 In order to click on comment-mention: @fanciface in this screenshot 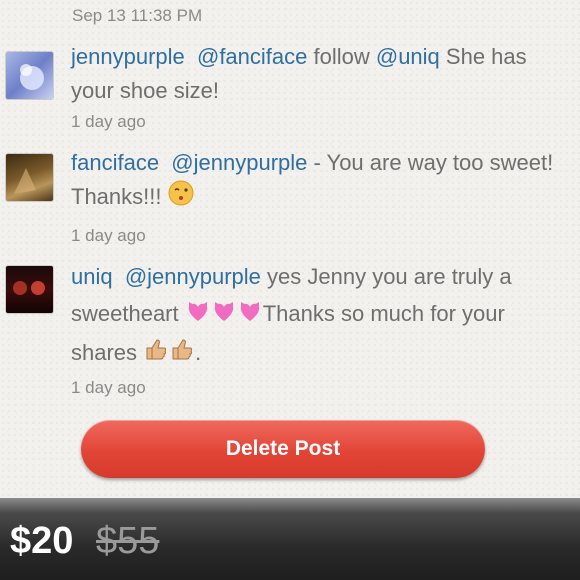, I will do `click(252, 56)`.